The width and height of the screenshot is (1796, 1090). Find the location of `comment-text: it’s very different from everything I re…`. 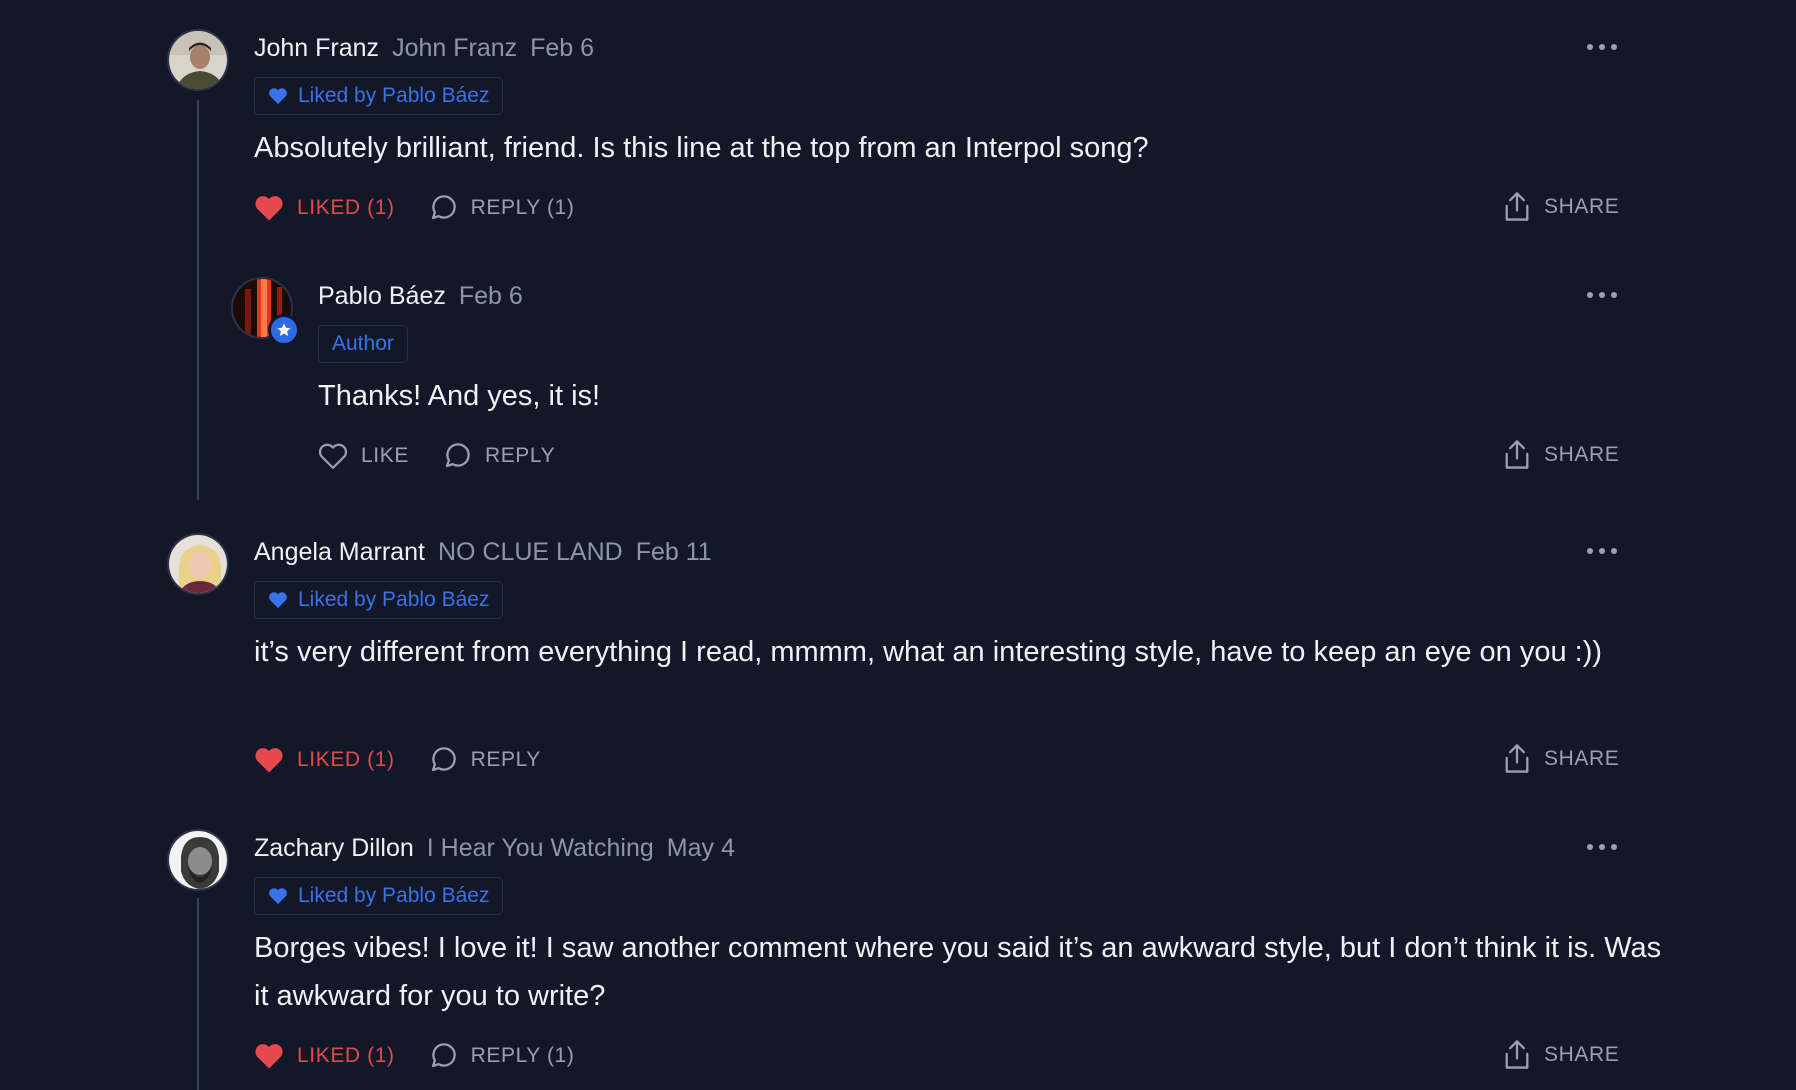

comment-text: it’s very different from everything I re… is located at coordinates (928, 652).